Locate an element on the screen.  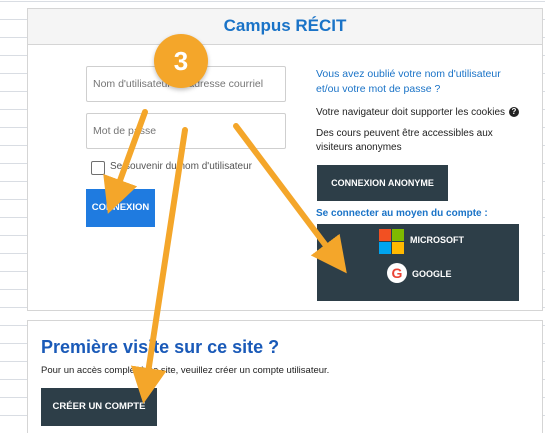
page-title: Campus RÉCIT is located at coordinates (285, 25).